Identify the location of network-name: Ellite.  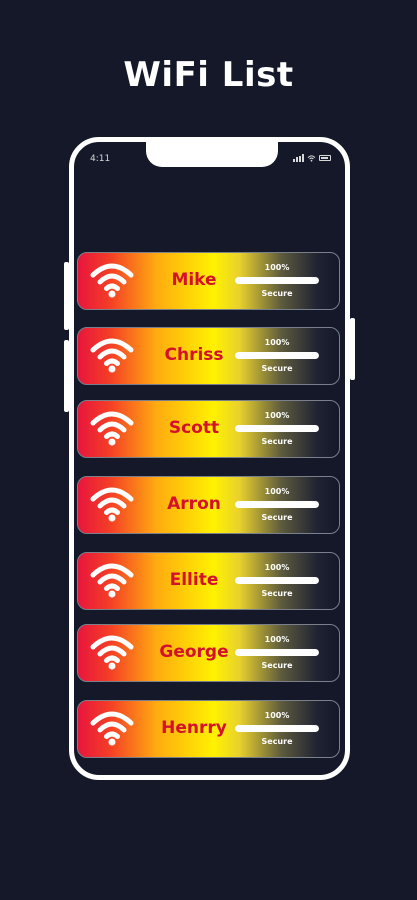
(194, 580).